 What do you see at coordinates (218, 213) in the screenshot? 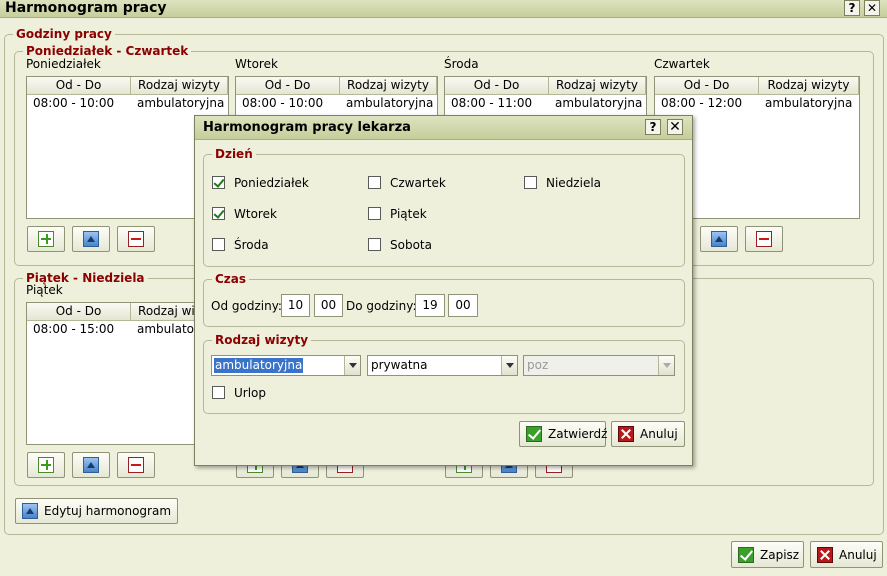
I see `checkbox-tuesday` at bounding box center [218, 213].